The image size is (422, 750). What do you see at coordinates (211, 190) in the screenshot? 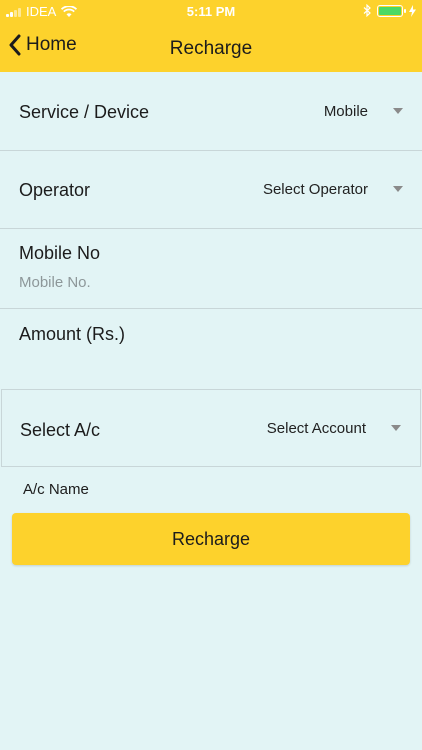
I see `operator-row: Operator Select Operator` at bounding box center [211, 190].